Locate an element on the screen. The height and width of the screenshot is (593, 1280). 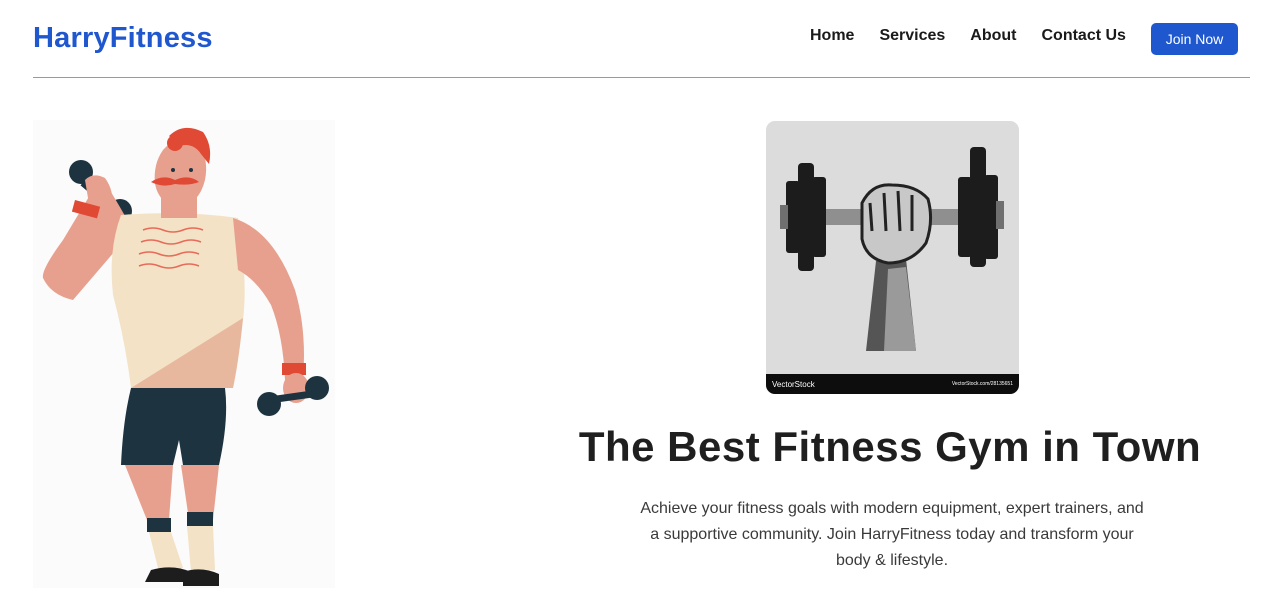
brand-logo: HarryFitness is located at coordinates (123, 38).